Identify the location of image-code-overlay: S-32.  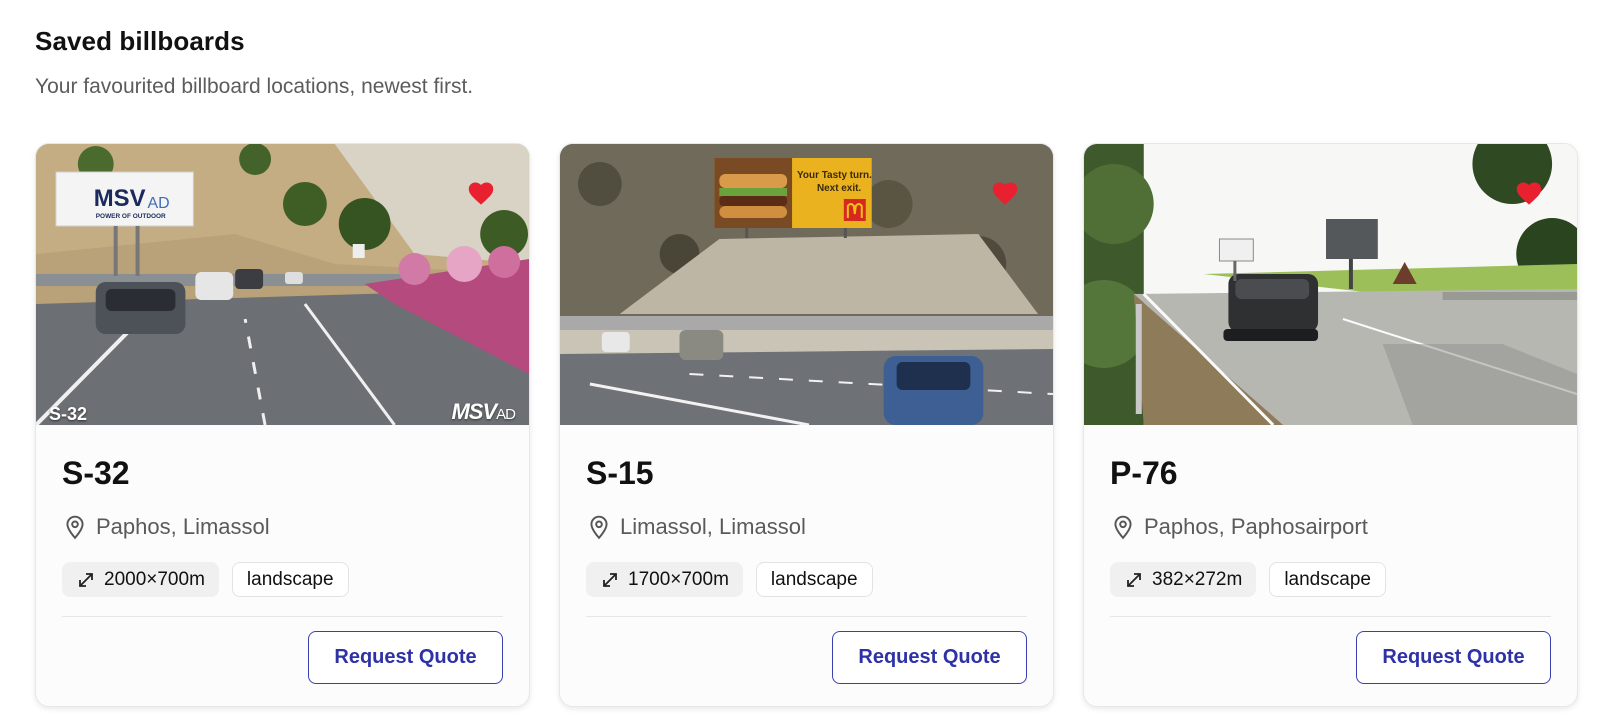
(68, 414).